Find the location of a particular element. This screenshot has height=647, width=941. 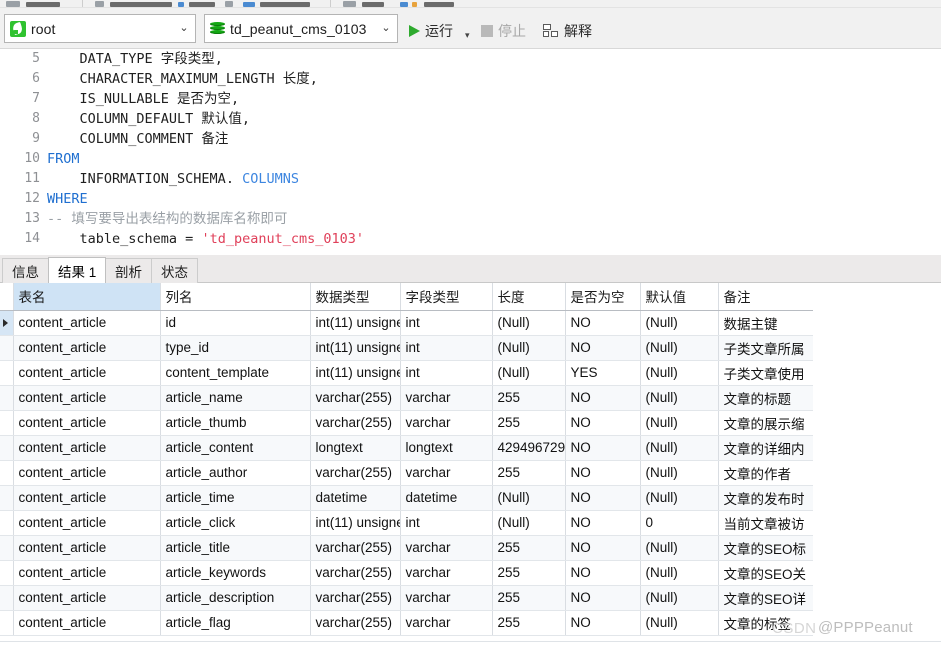

cell-备注: 数据主键 is located at coordinates (766, 323).